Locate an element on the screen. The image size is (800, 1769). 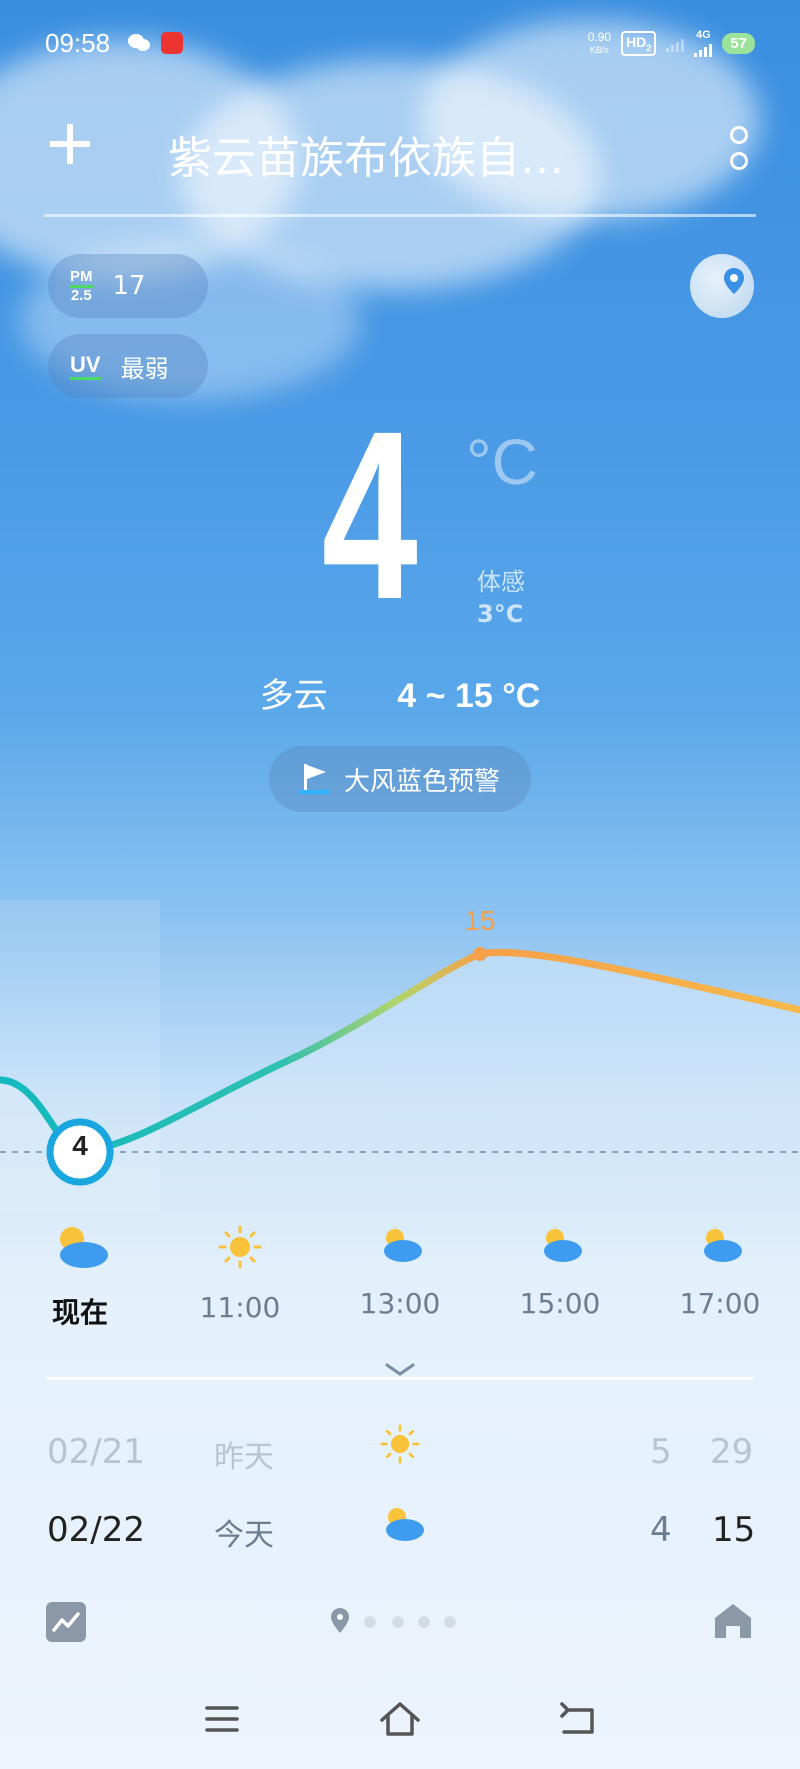
pm-label-top: PM is located at coordinates (81, 276).